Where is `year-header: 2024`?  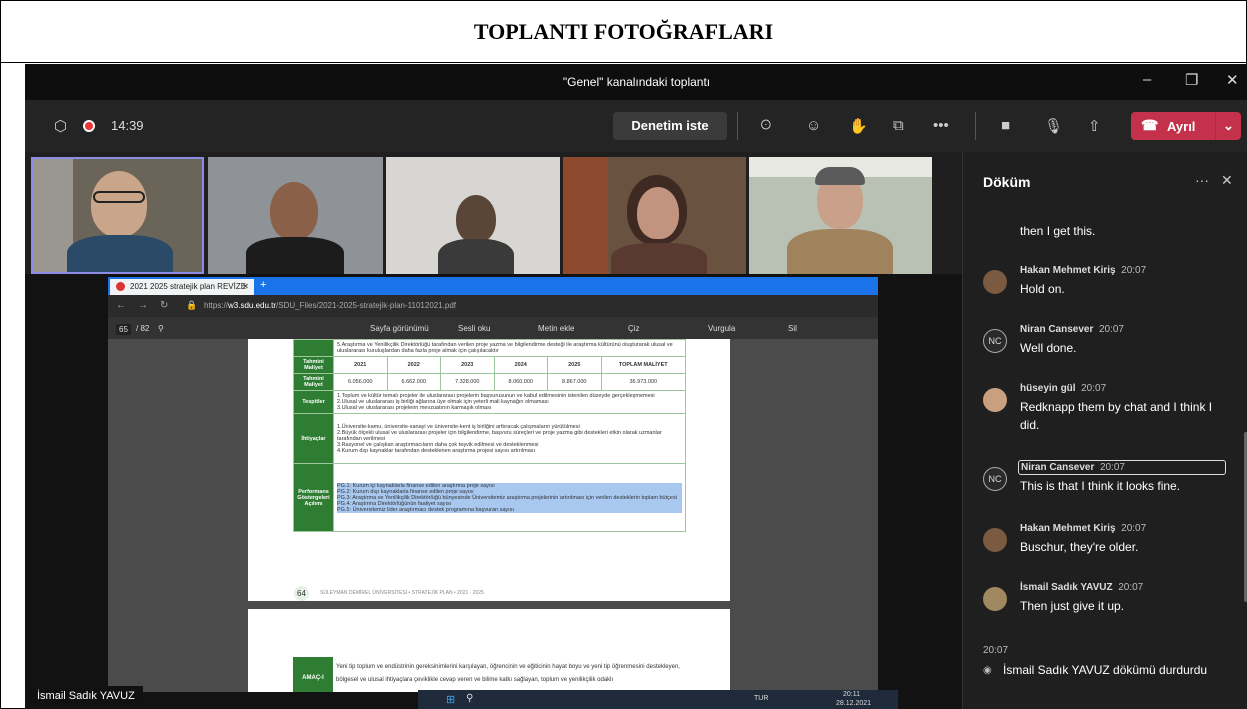
year-header: 2024 is located at coordinates (520, 365).